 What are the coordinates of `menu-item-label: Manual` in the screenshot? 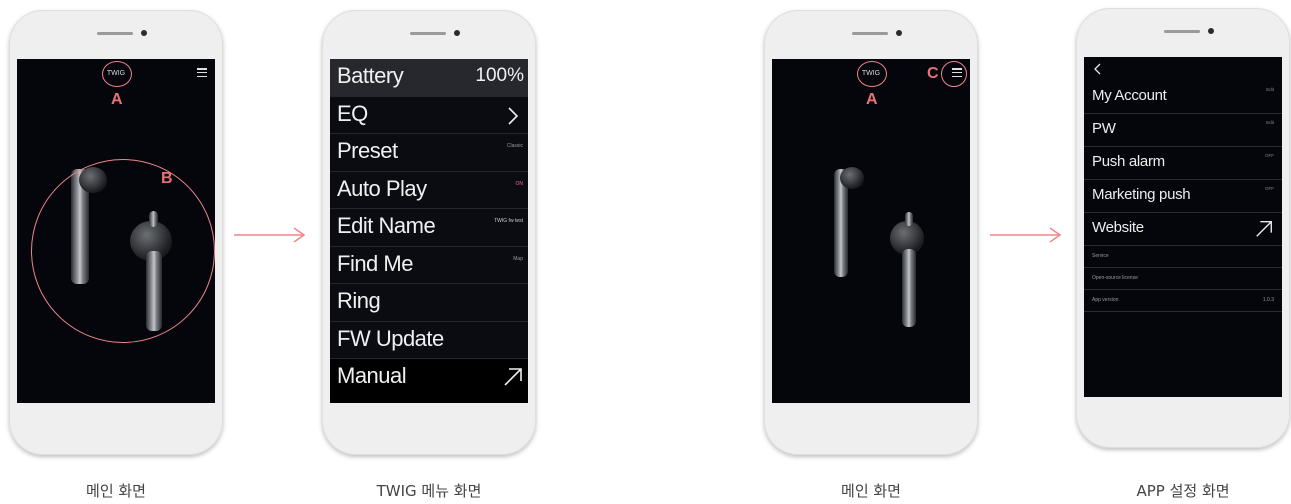 It's located at (372, 375).